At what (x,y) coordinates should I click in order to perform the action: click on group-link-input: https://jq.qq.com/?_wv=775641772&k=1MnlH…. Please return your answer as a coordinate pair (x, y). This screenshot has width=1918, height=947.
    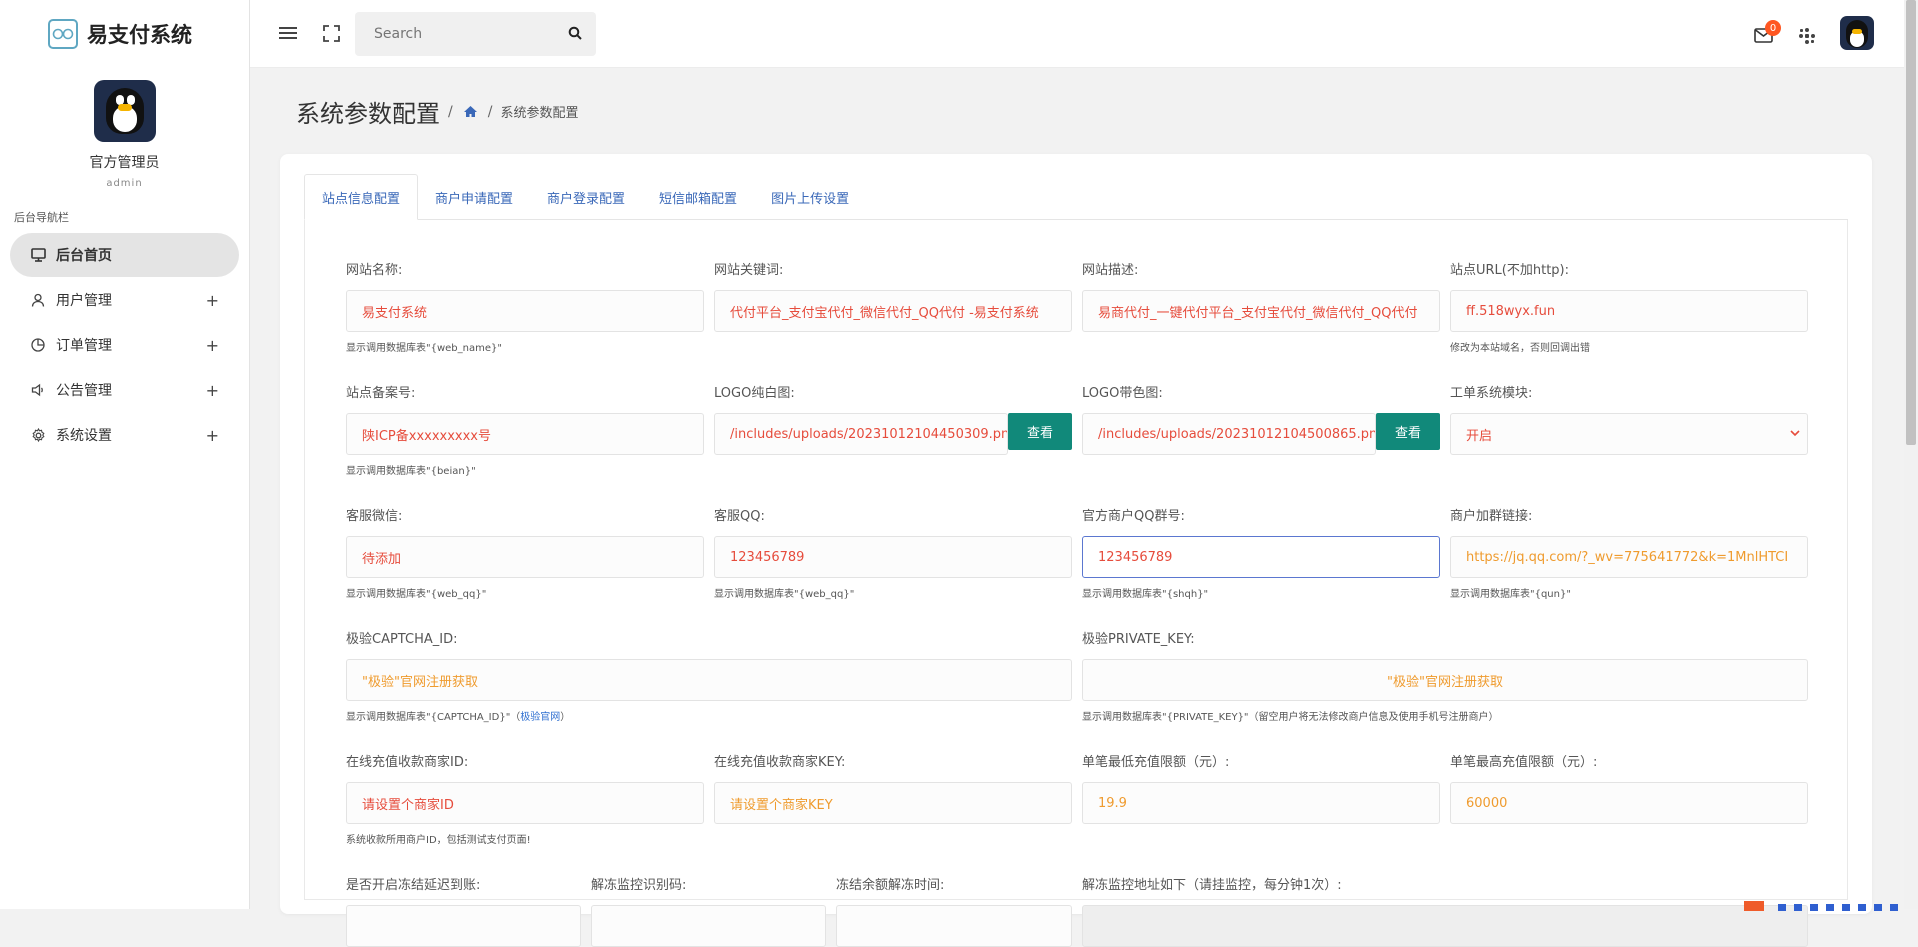
    Looking at the image, I should click on (1629, 557).